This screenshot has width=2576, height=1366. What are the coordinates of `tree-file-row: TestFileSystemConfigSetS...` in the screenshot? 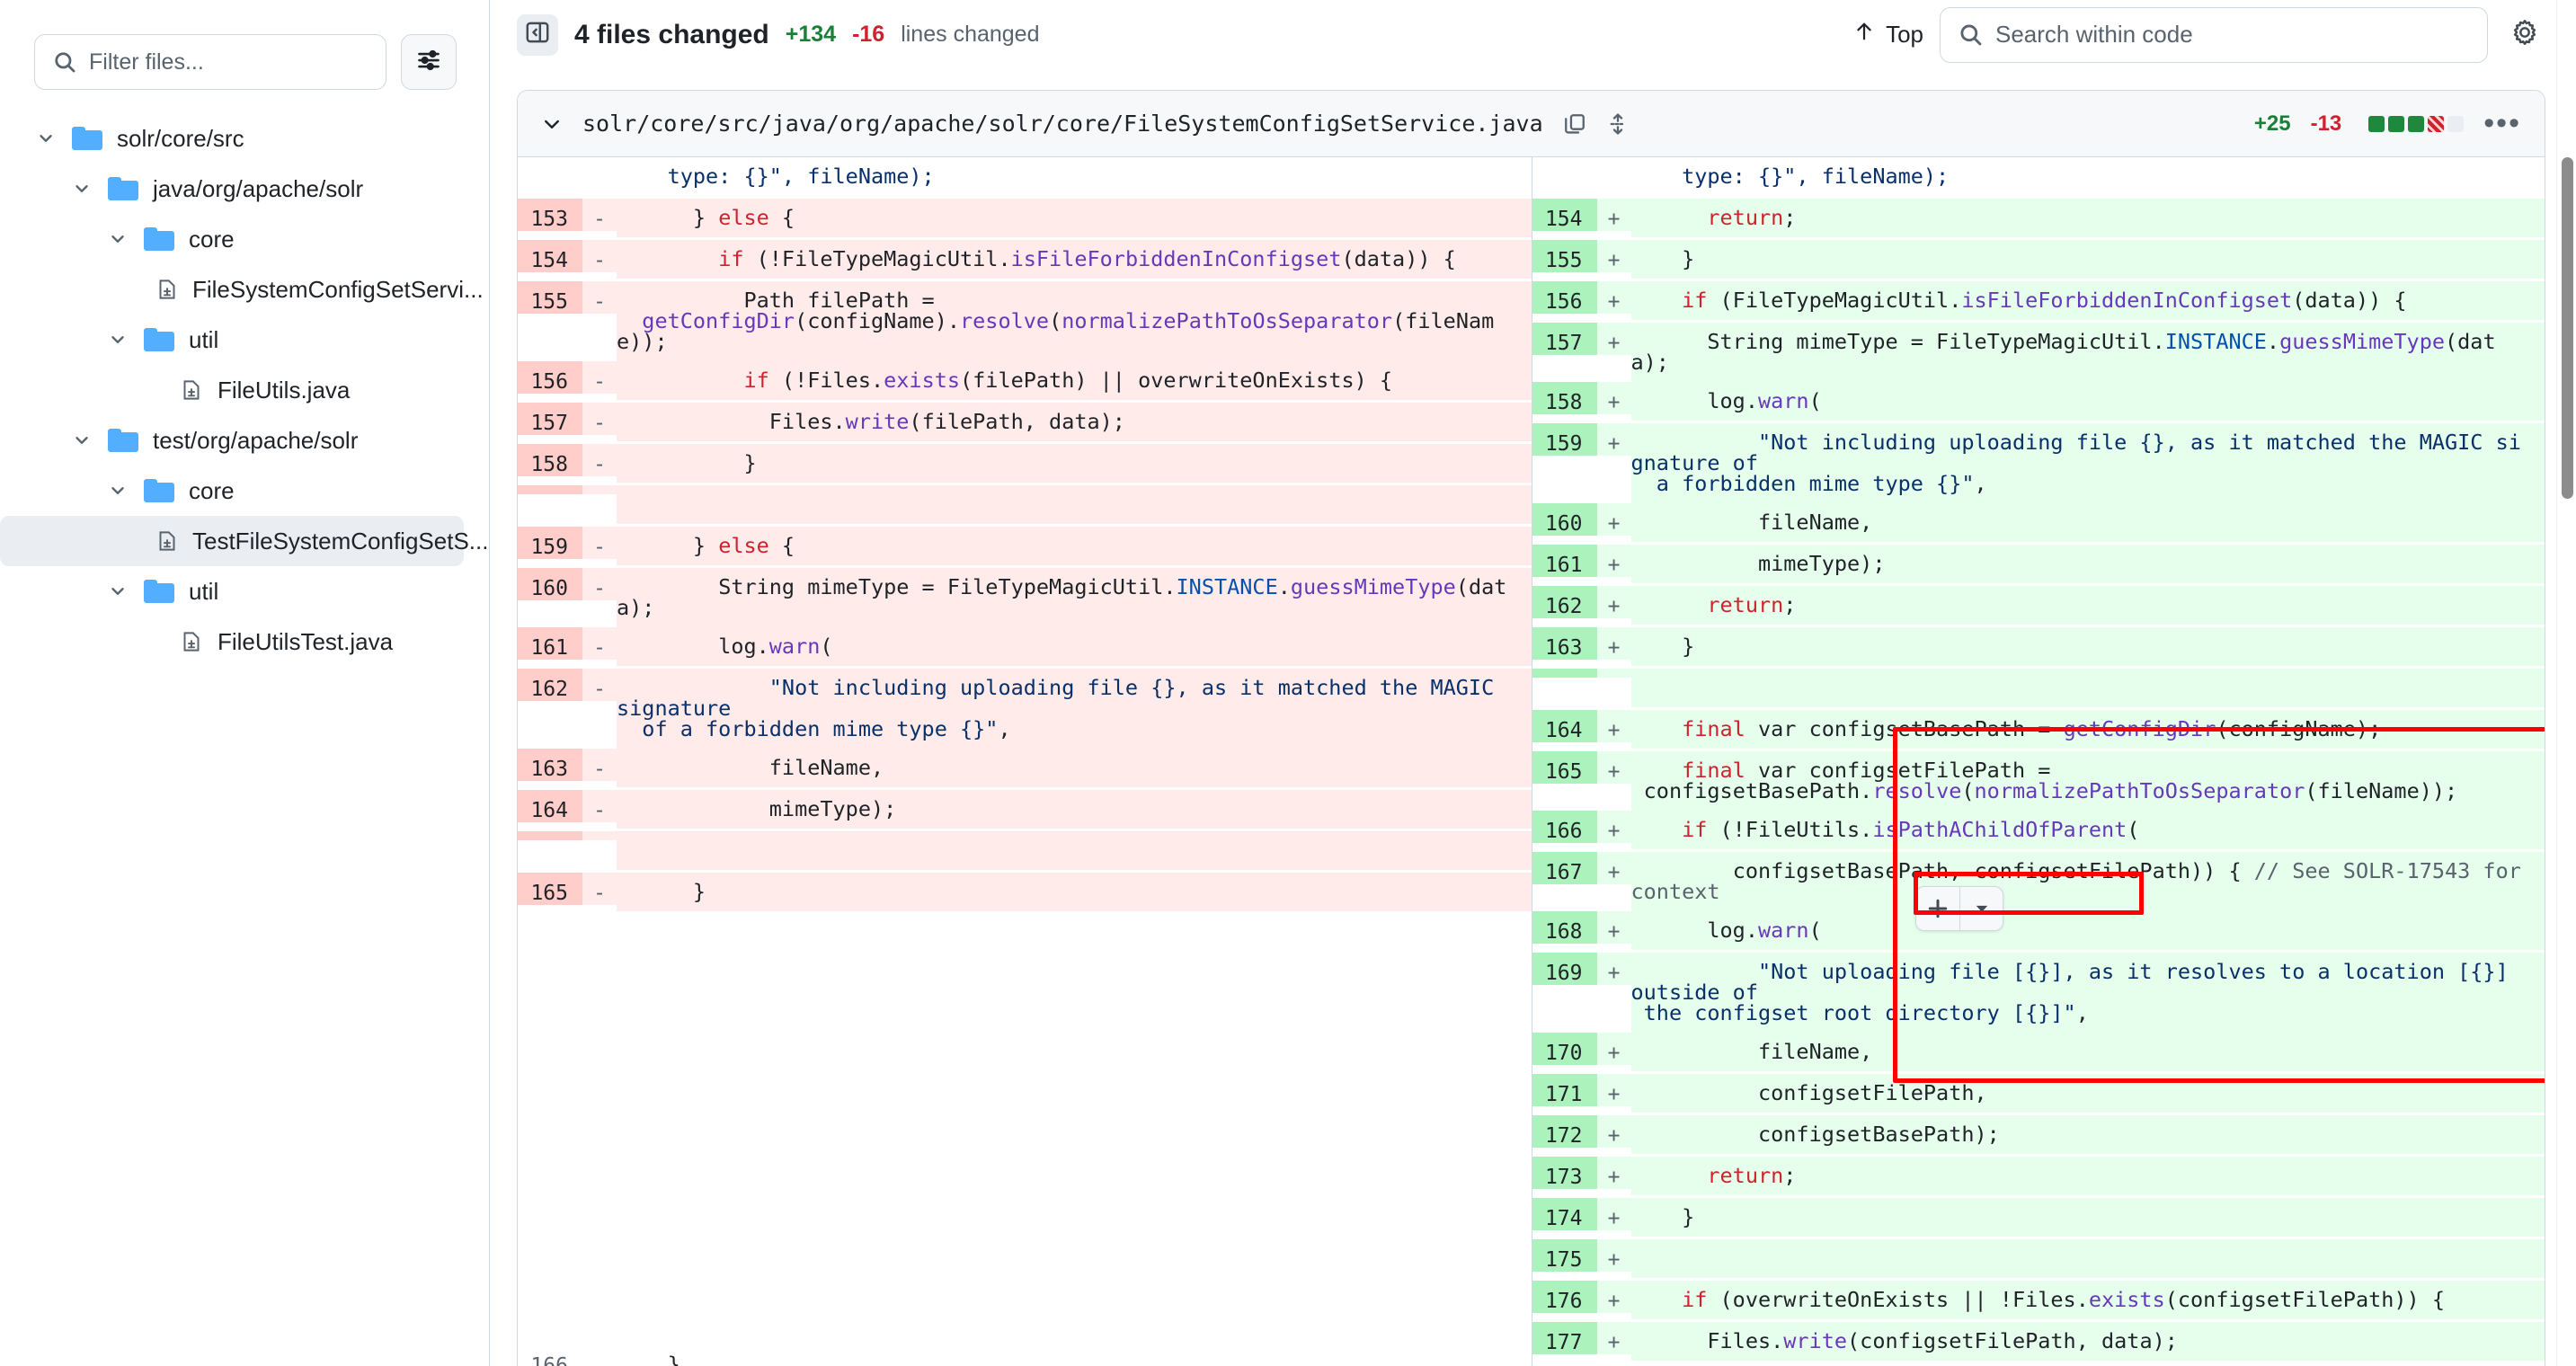 It's located at (244, 541).